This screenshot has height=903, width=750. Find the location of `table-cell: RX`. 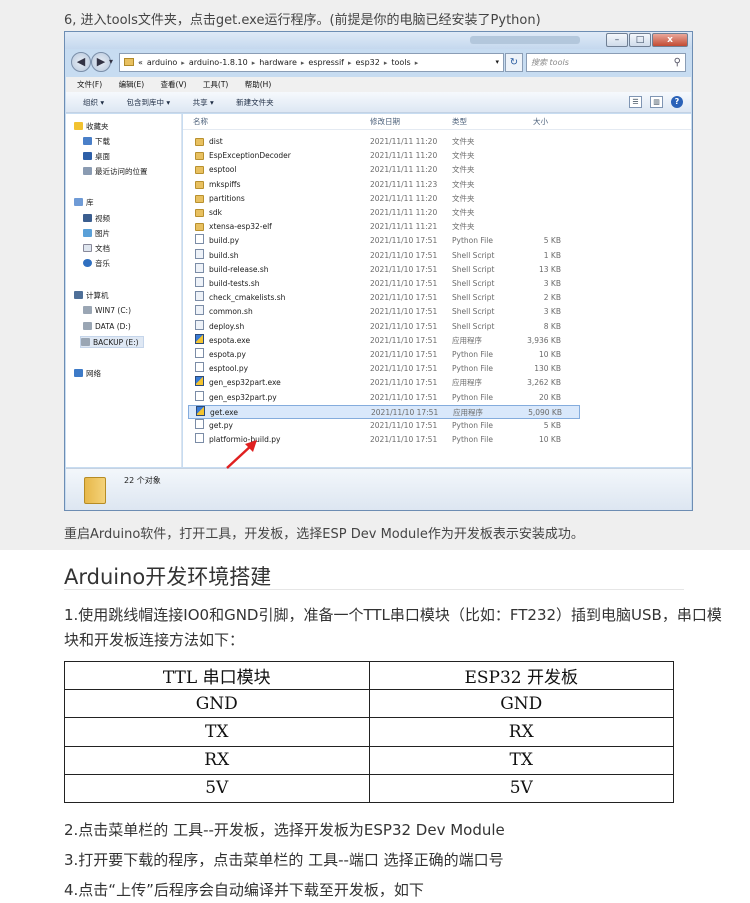

table-cell: RX is located at coordinates (217, 760).